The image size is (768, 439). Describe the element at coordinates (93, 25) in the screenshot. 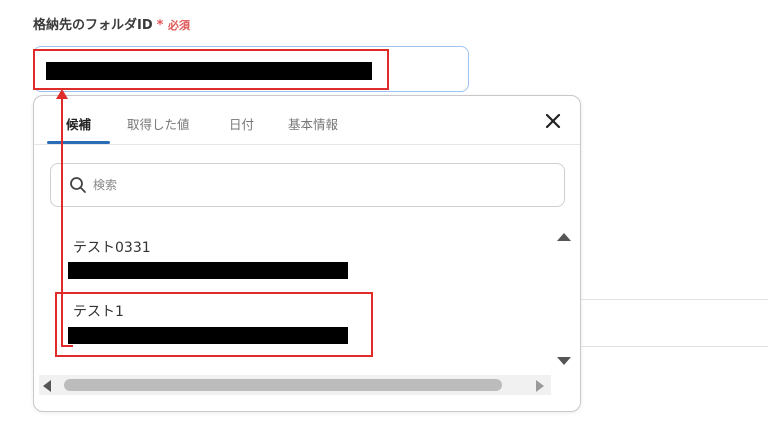

I see `field-label-text: 格納先のフォルダID` at that location.